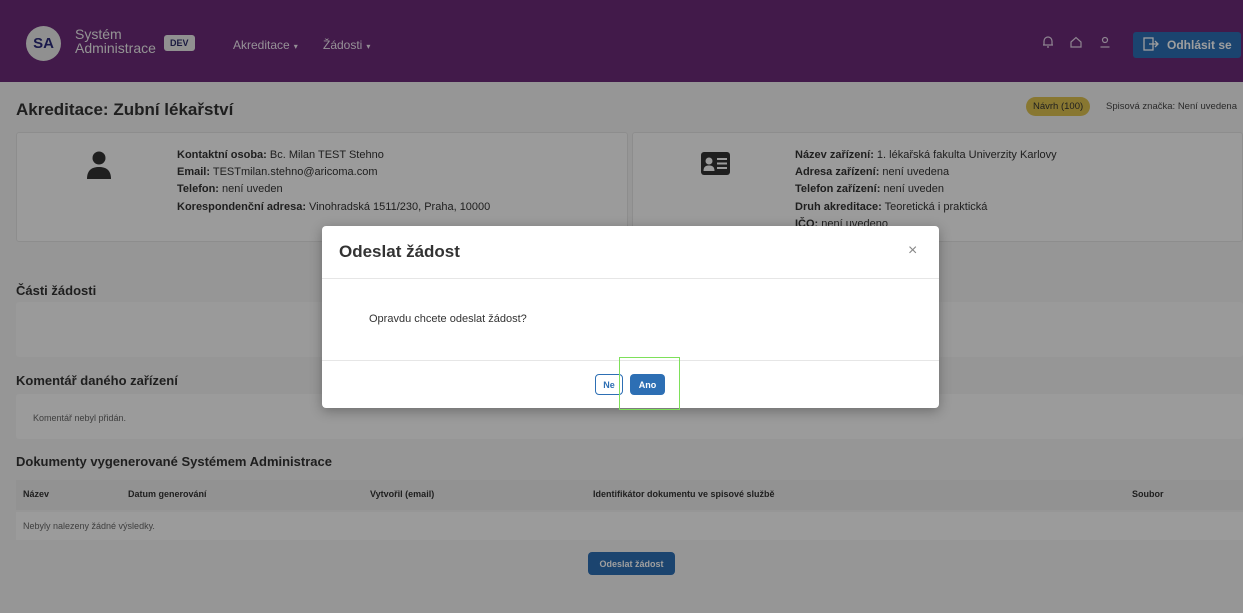 Image resolution: width=1243 pixels, height=613 pixels. I want to click on dialog-header-divider, so click(630, 278).